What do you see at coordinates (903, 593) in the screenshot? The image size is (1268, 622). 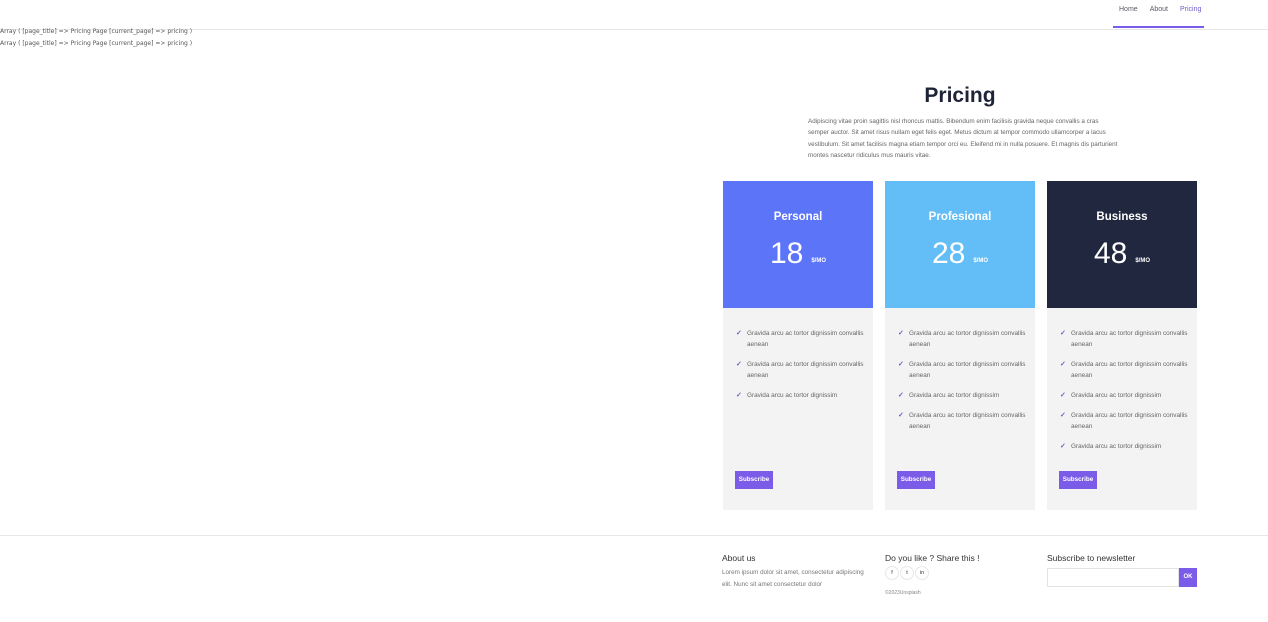 I see `copyright-text: ©2023Unsplash` at bounding box center [903, 593].